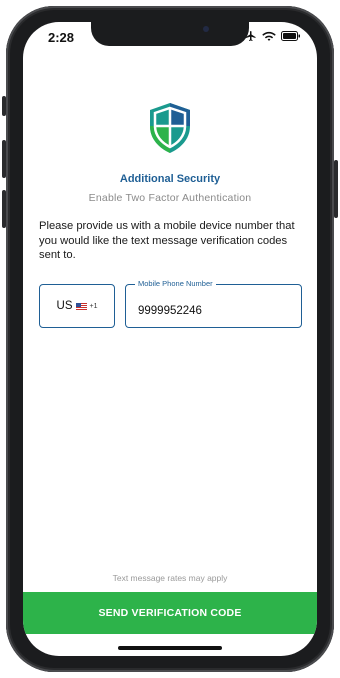 This screenshot has width=340, height=678. What do you see at coordinates (170, 128) in the screenshot?
I see `shield-icon` at bounding box center [170, 128].